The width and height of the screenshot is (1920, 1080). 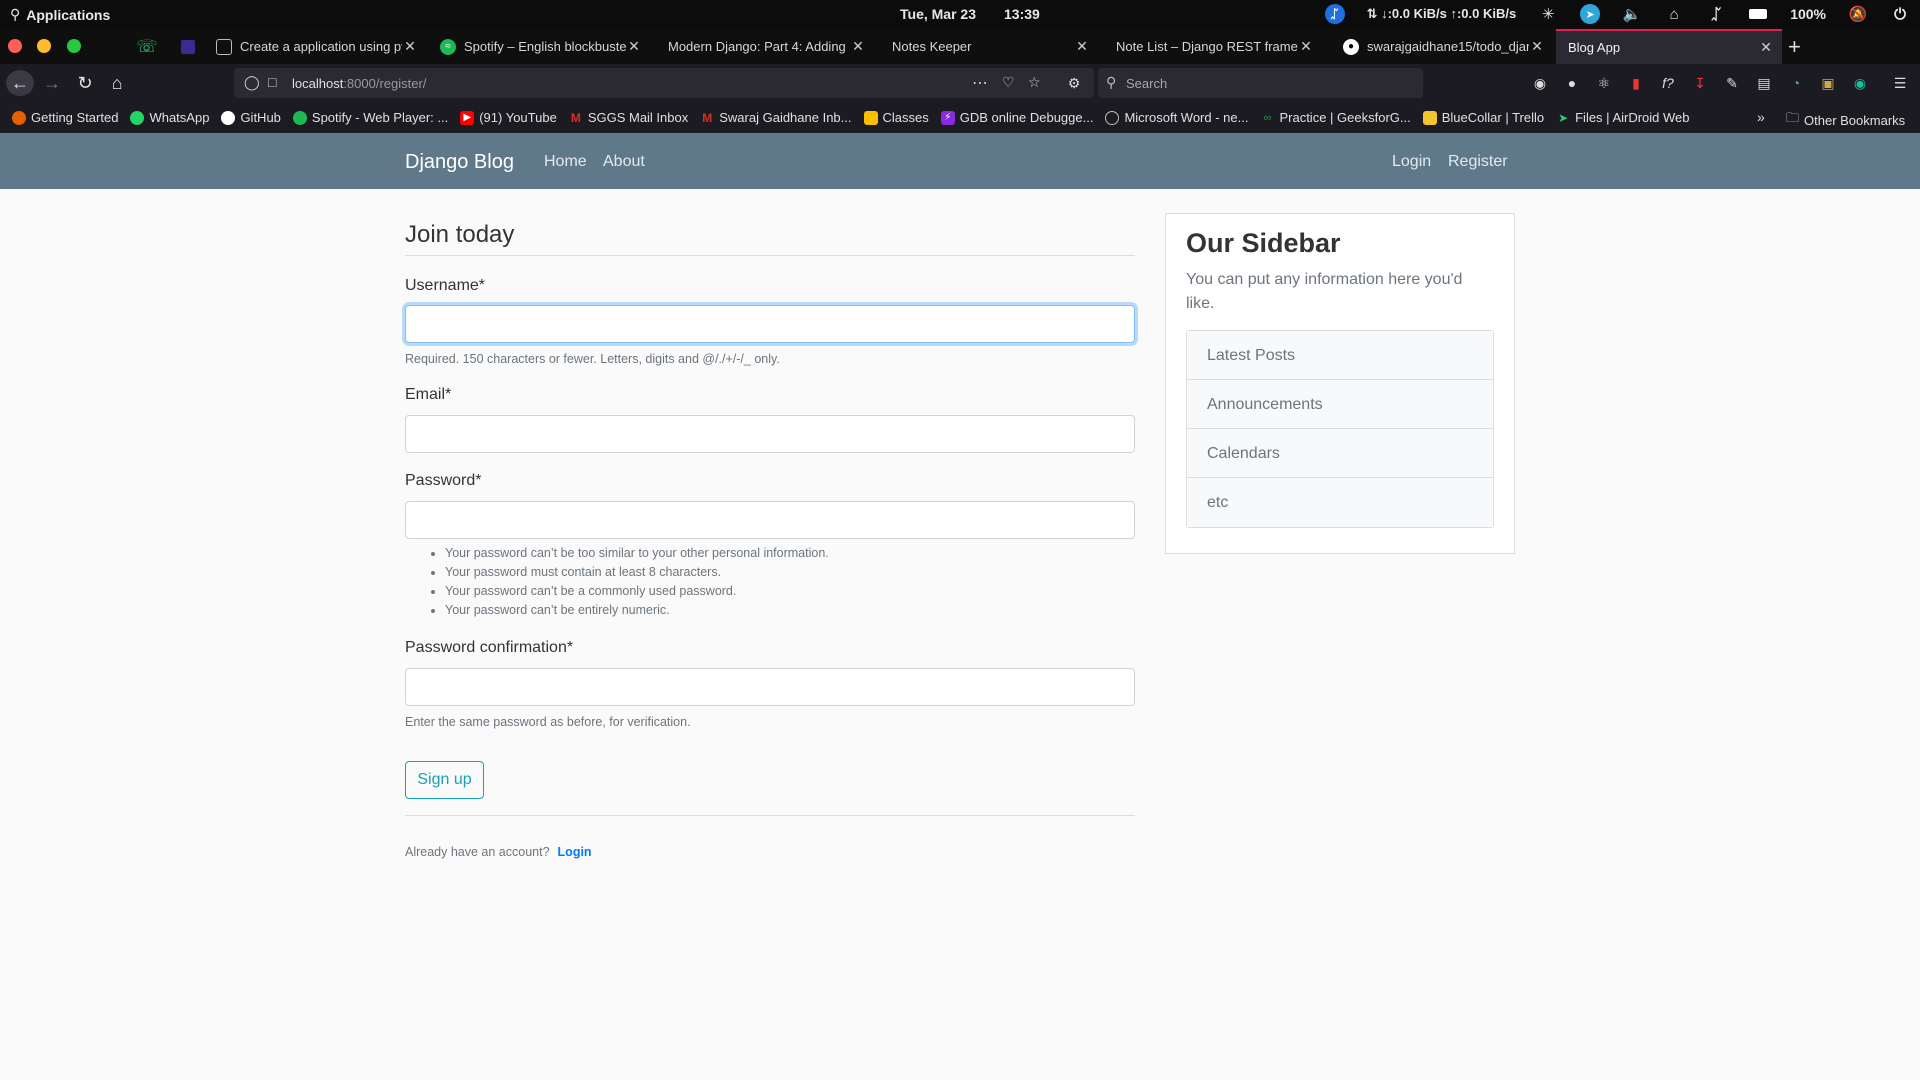 I want to click on window-close-button, so click(x=15, y=46).